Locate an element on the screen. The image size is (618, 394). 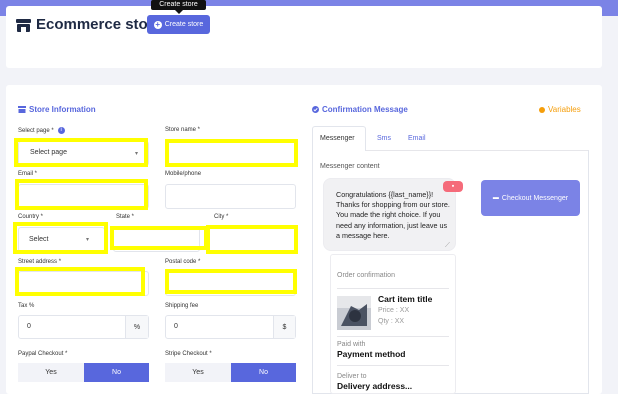
lock-icon: ▬ is located at coordinates (495, 198).